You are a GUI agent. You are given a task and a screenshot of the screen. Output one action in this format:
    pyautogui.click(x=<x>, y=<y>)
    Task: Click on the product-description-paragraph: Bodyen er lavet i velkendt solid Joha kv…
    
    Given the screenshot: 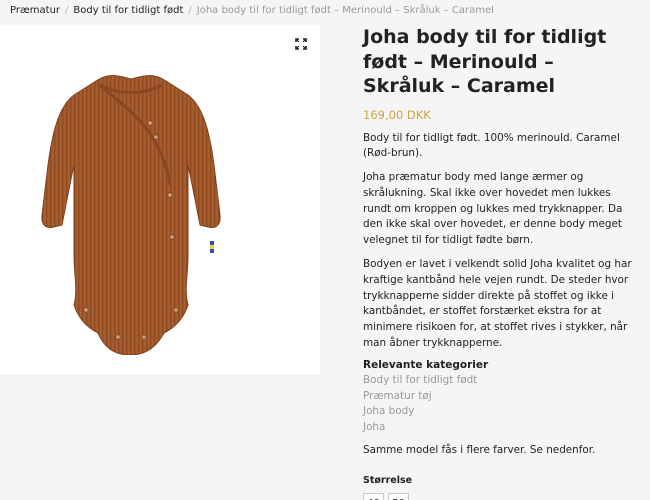 What is the action you would take?
    pyautogui.click(x=497, y=304)
    